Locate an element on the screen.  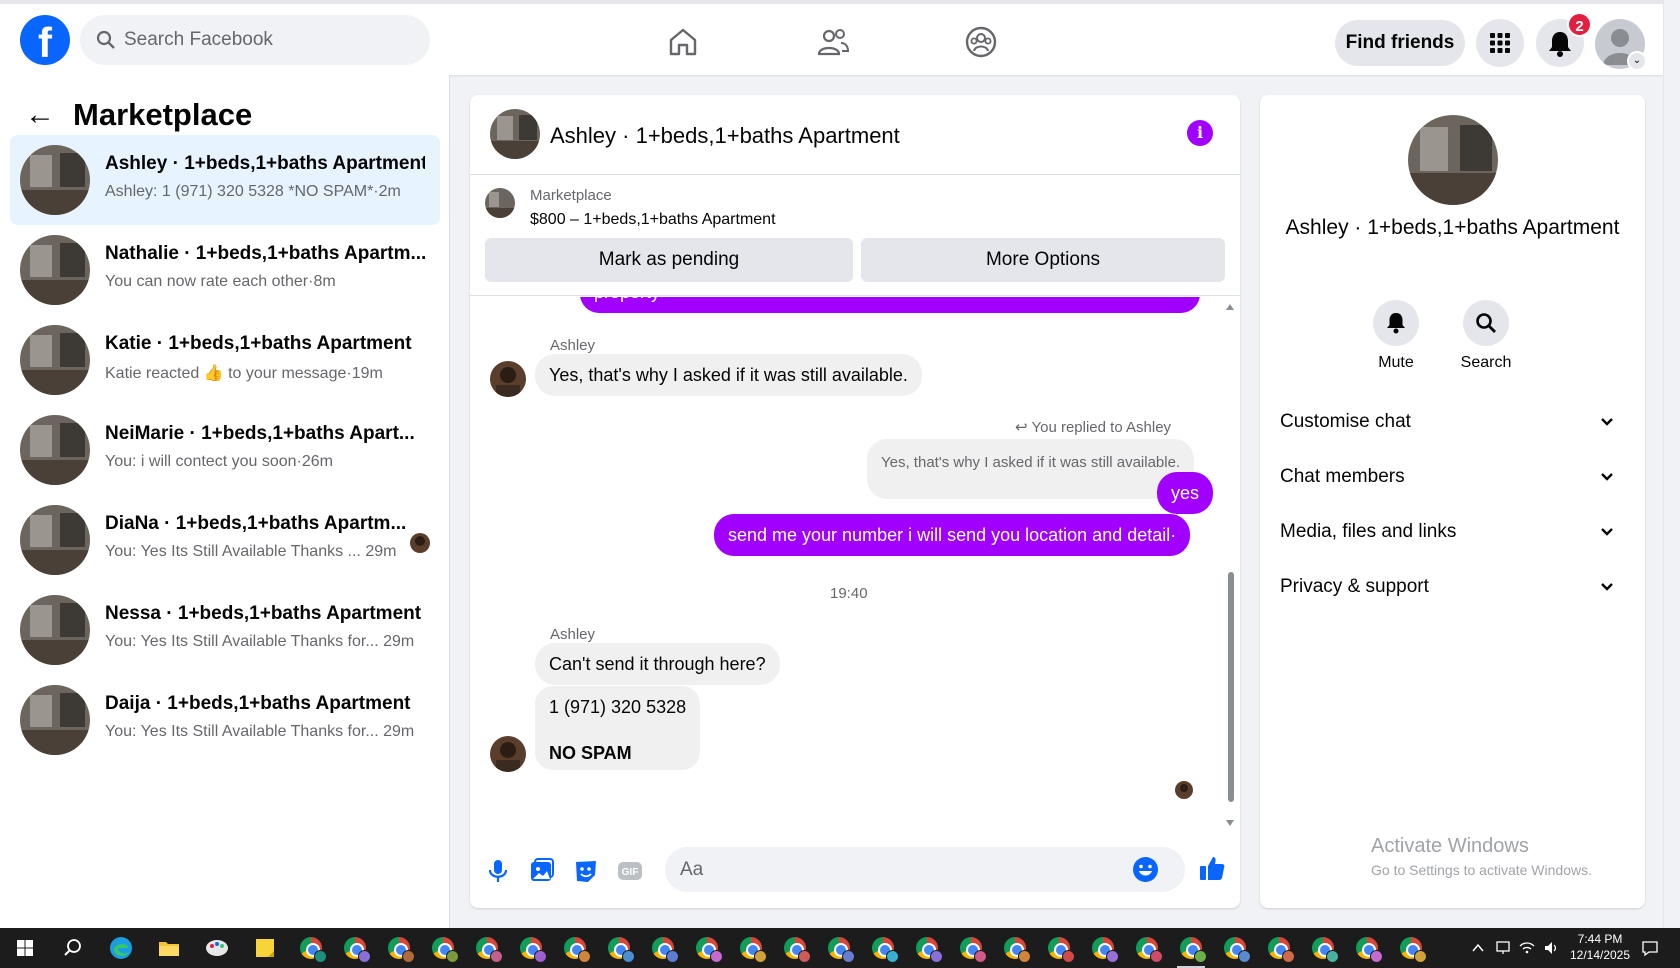
file-explorer-icon is located at coordinates (169, 948).